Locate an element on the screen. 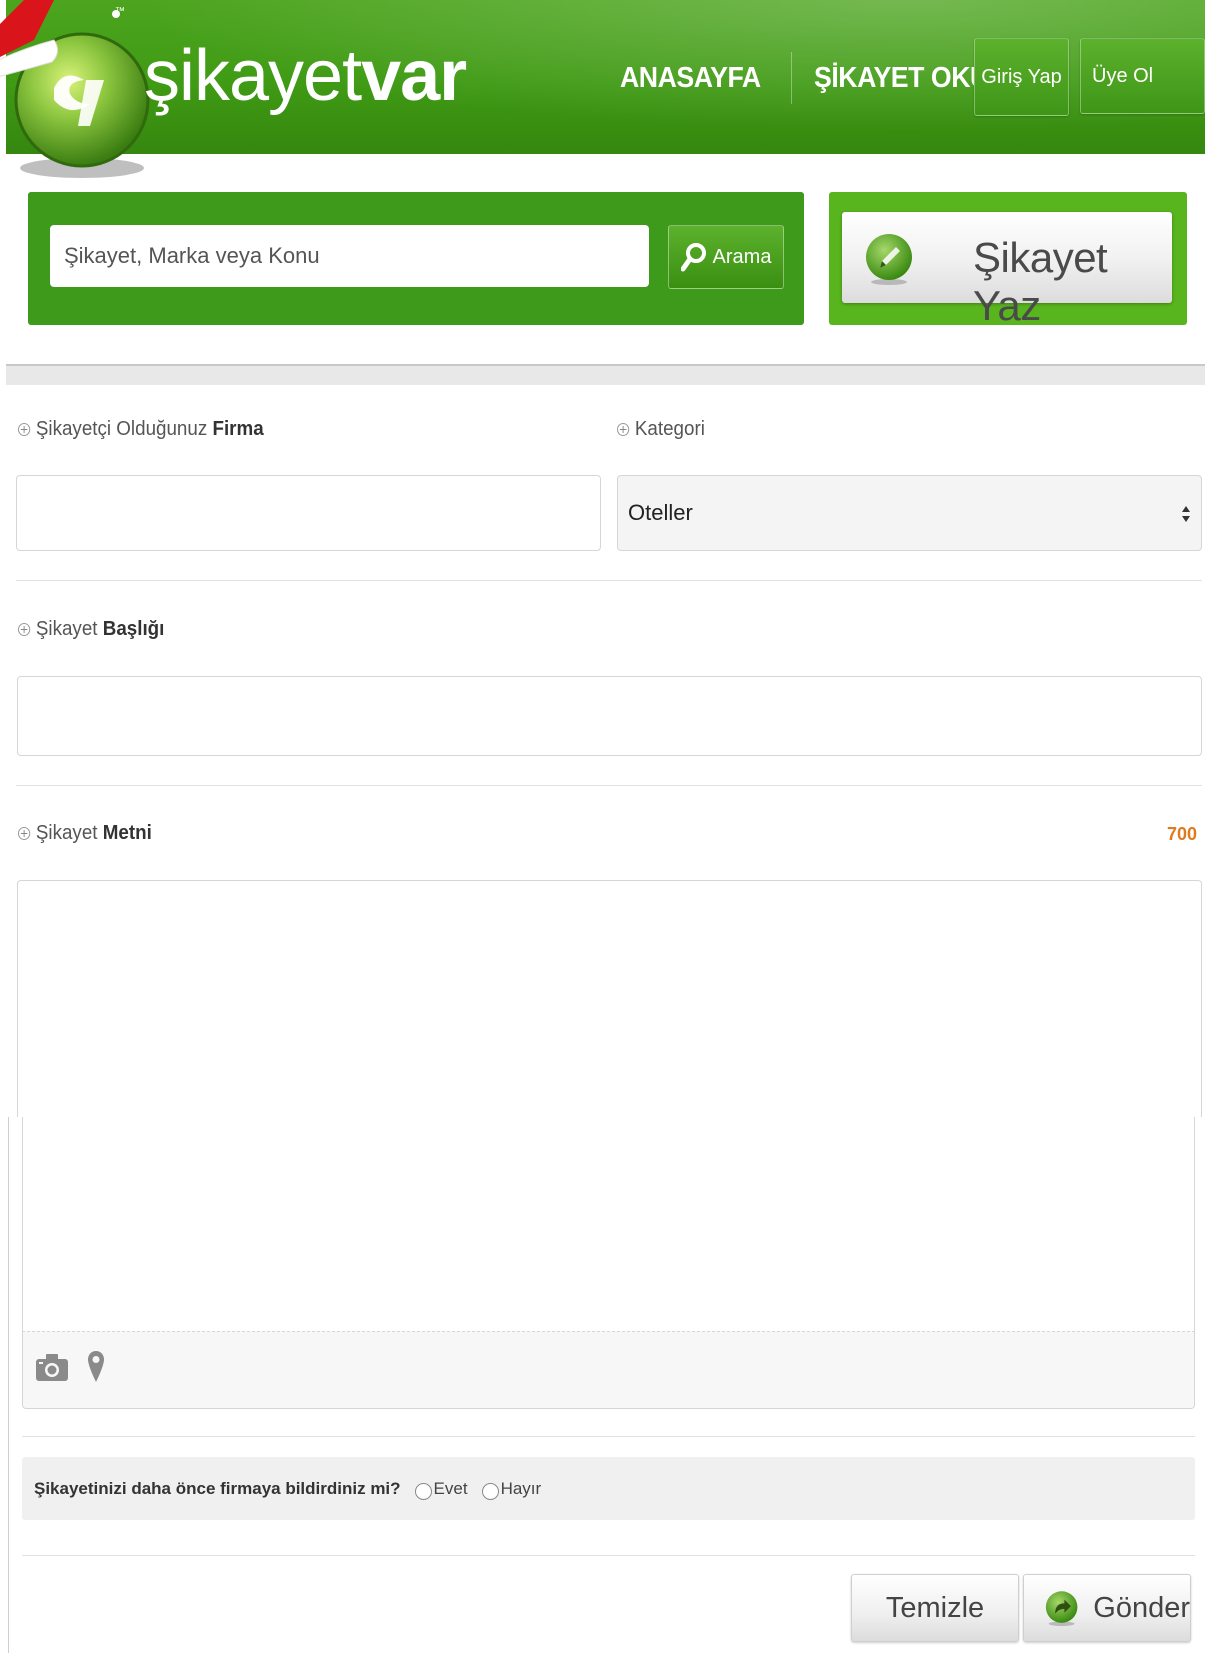 The image size is (1205, 1653). main-nav: ANASAYFA ŞİKAYET OKU is located at coordinates (812, 78).